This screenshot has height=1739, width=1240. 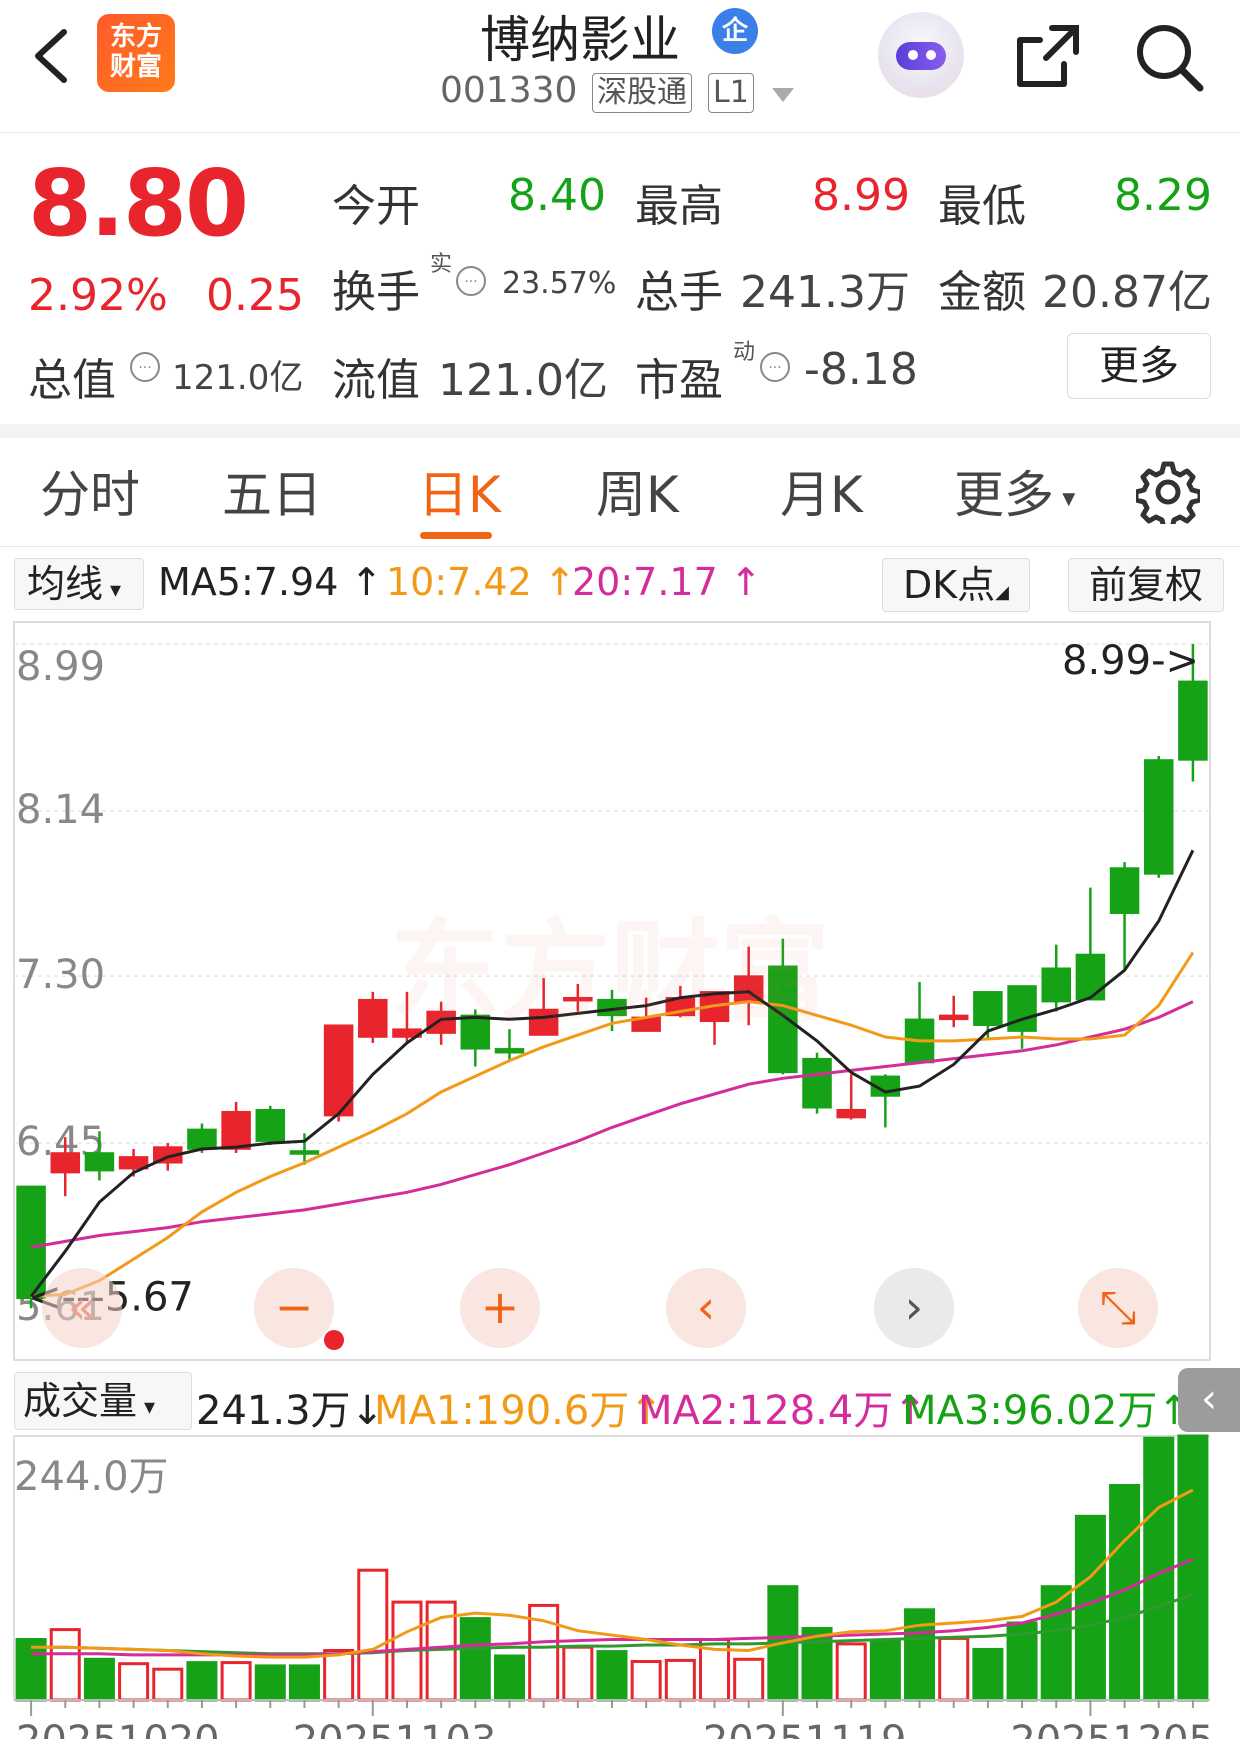 I want to click on fullscreen-expand-icon: ⤡, so click(x=1118, y=1308).